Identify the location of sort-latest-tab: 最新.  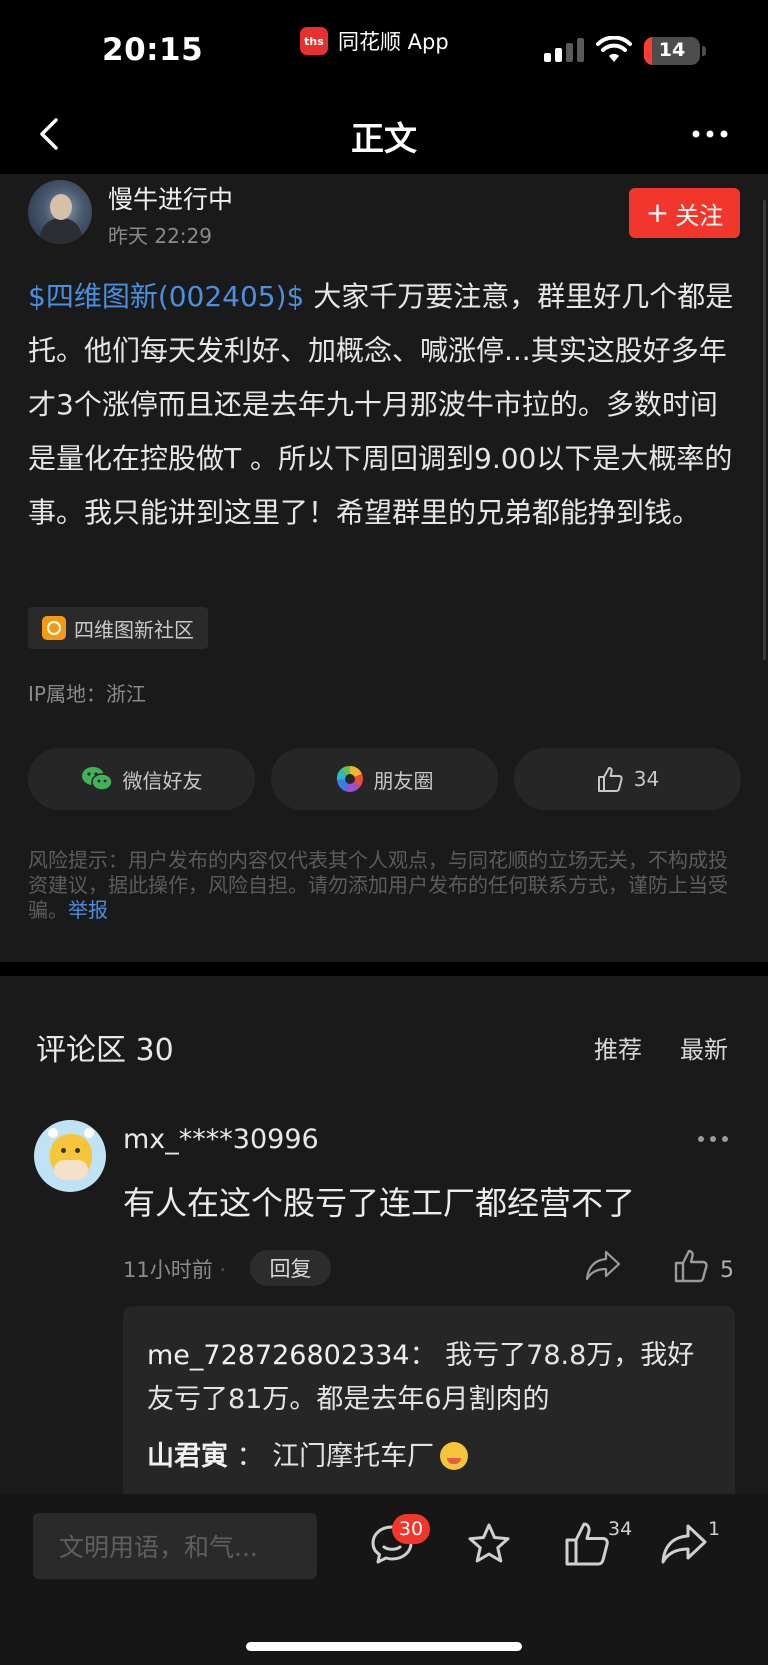
(704, 1047).